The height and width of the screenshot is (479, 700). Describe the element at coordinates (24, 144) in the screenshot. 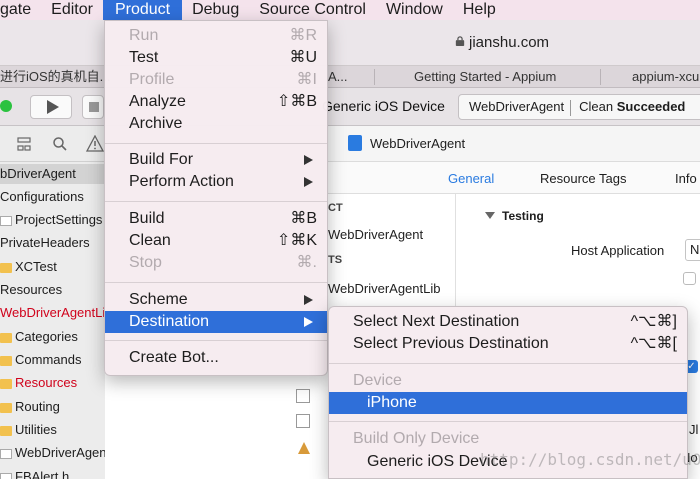

I see `hierarchy-icon` at that location.